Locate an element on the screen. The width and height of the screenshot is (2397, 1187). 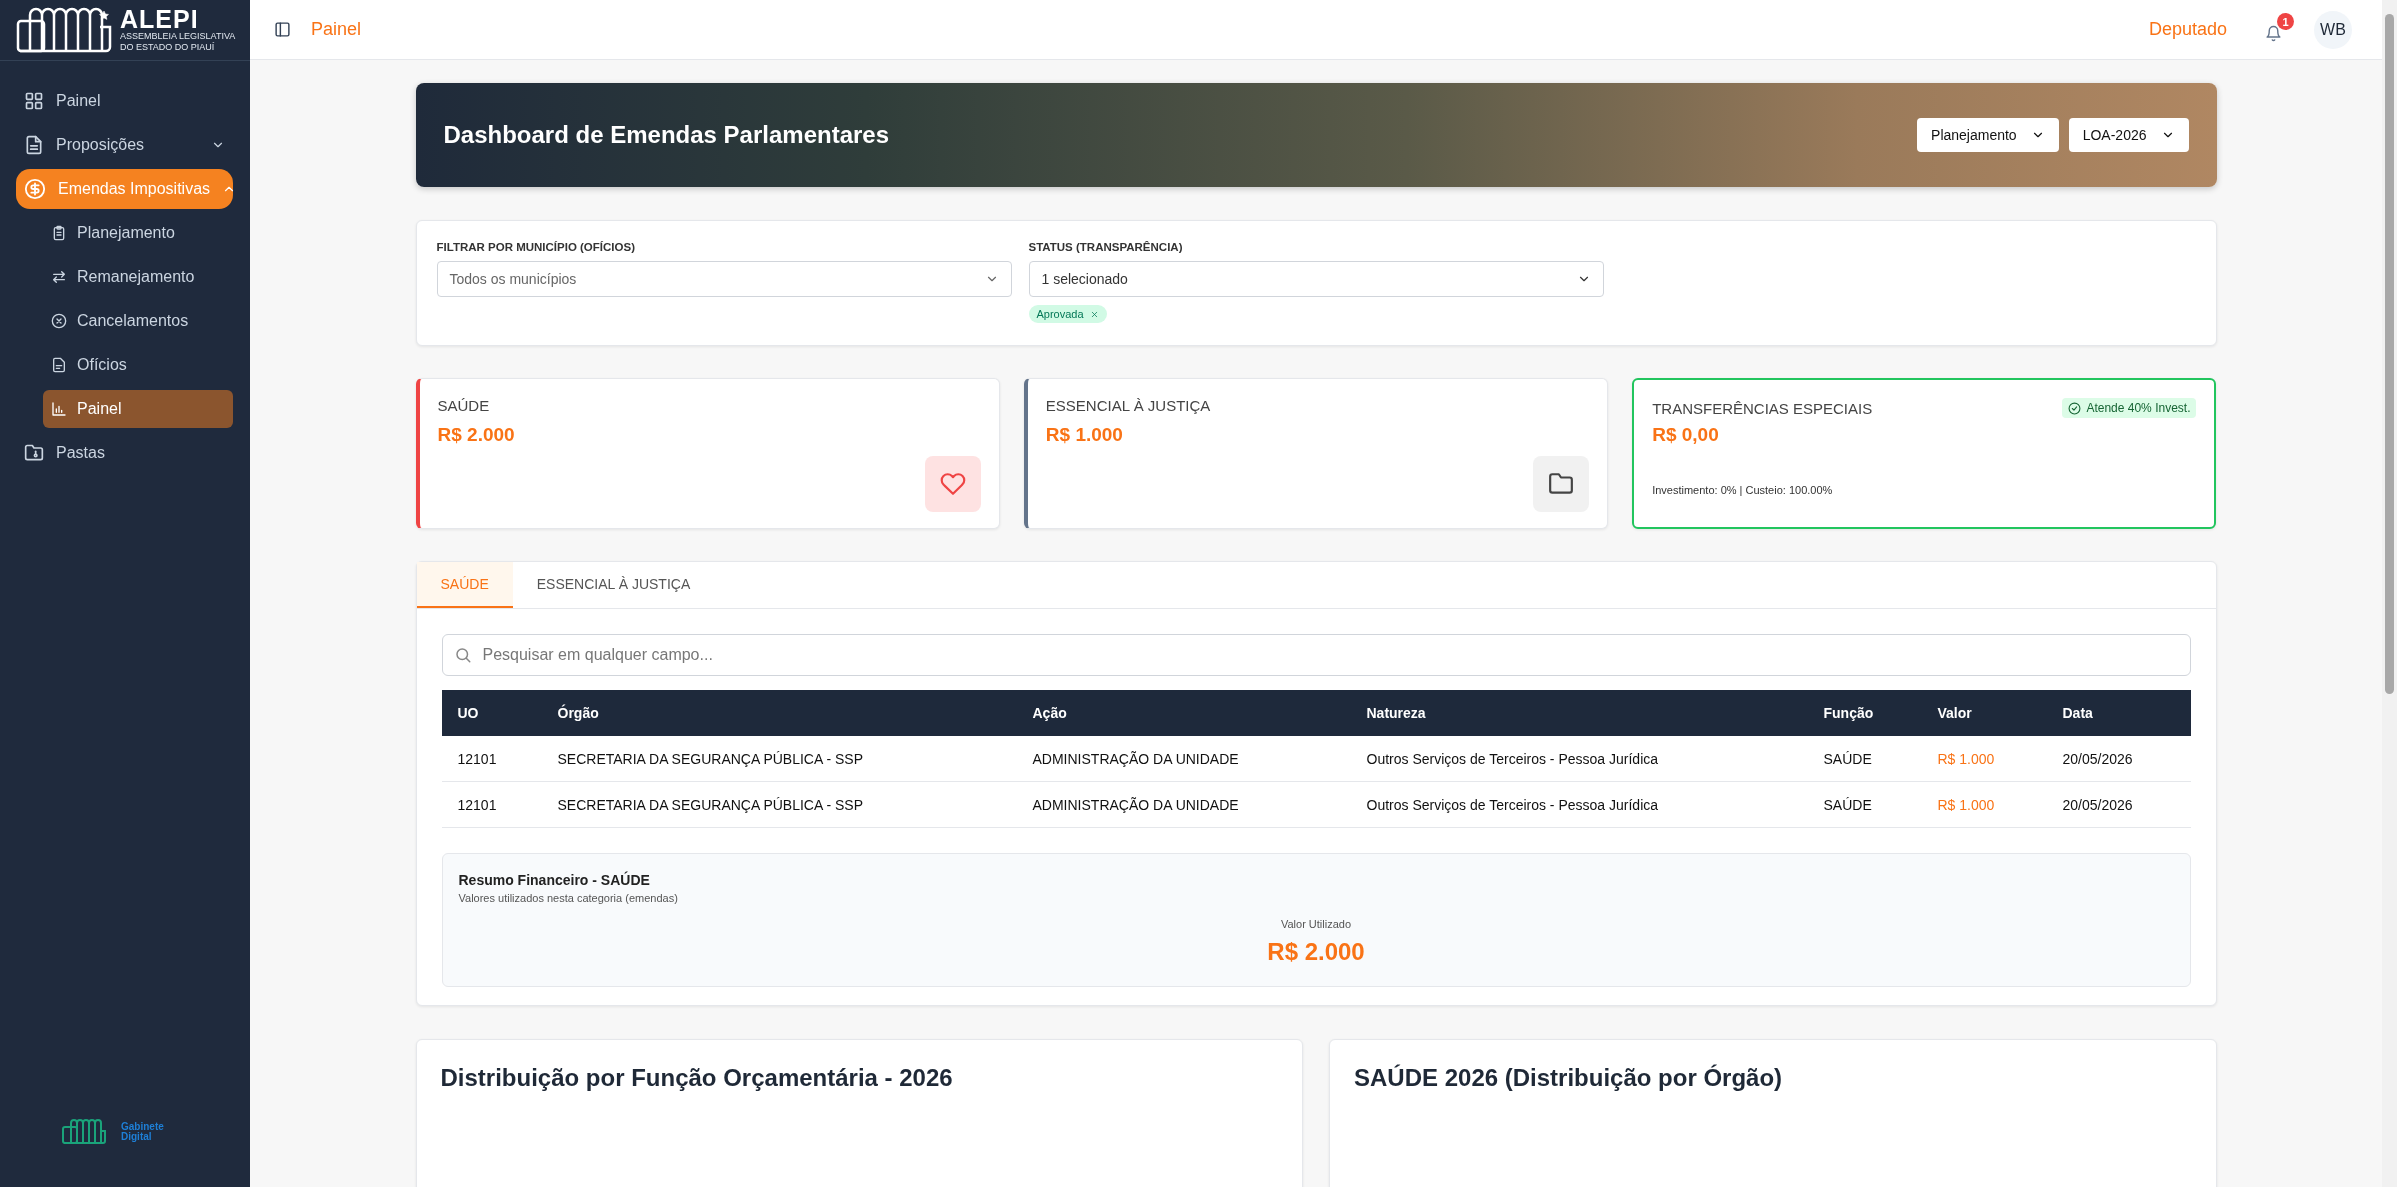
chart-title: SAÚDE 2026 (Distribuição por Órgão) is located at coordinates (1568, 1078).